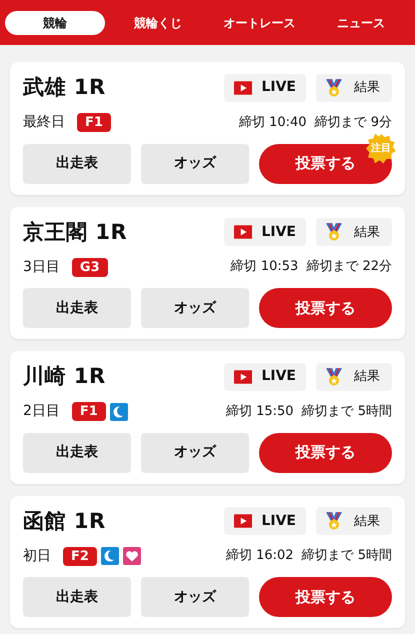  I want to click on race-day: 最終日, so click(44, 122).